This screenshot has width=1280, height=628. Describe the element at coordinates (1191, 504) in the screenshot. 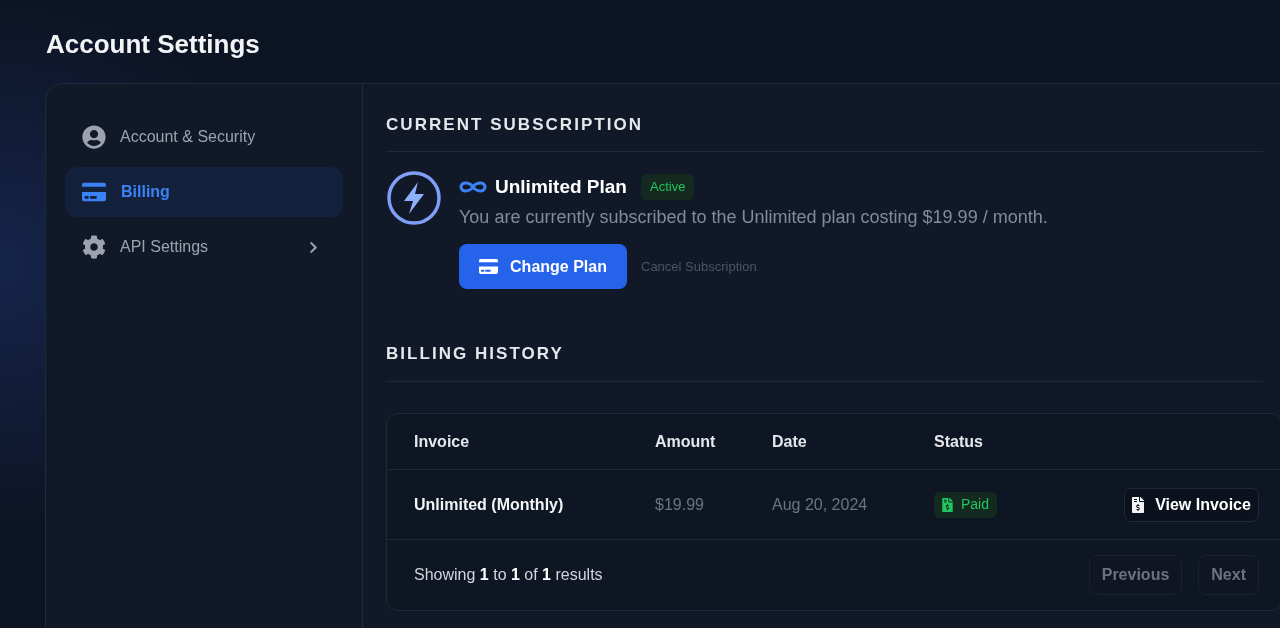

I see `view-invoice-button: View Invoice` at that location.